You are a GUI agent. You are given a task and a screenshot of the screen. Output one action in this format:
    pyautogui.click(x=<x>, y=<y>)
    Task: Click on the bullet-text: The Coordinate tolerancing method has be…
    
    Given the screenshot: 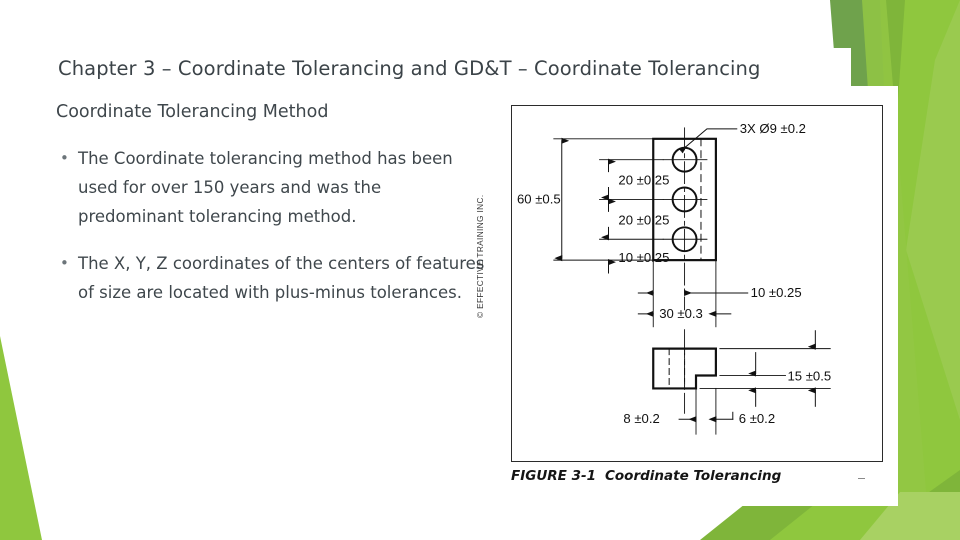 What is the action you would take?
    pyautogui.click(x=265, y=187)
    